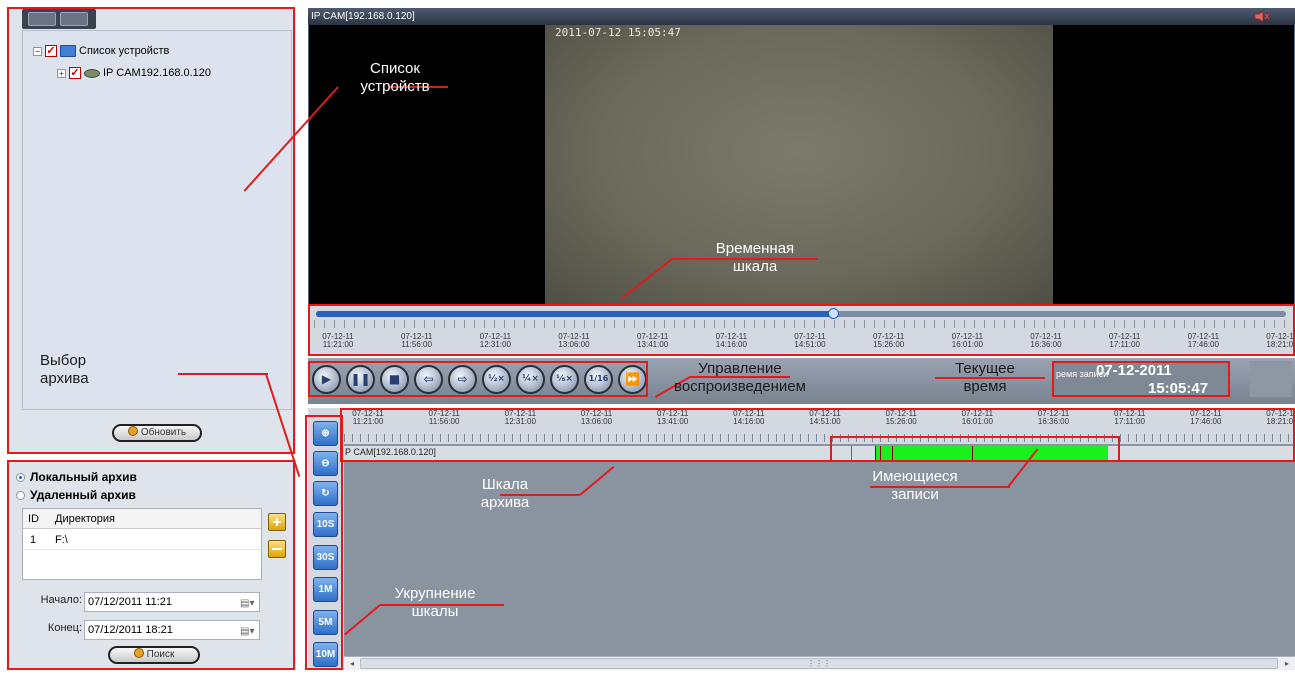 This screenshot has height=680, width=1295. What do you see at coordinates (324, 542) in the screenshot?
I see `annotation-box-zoom` at bounding box center [324, 542].